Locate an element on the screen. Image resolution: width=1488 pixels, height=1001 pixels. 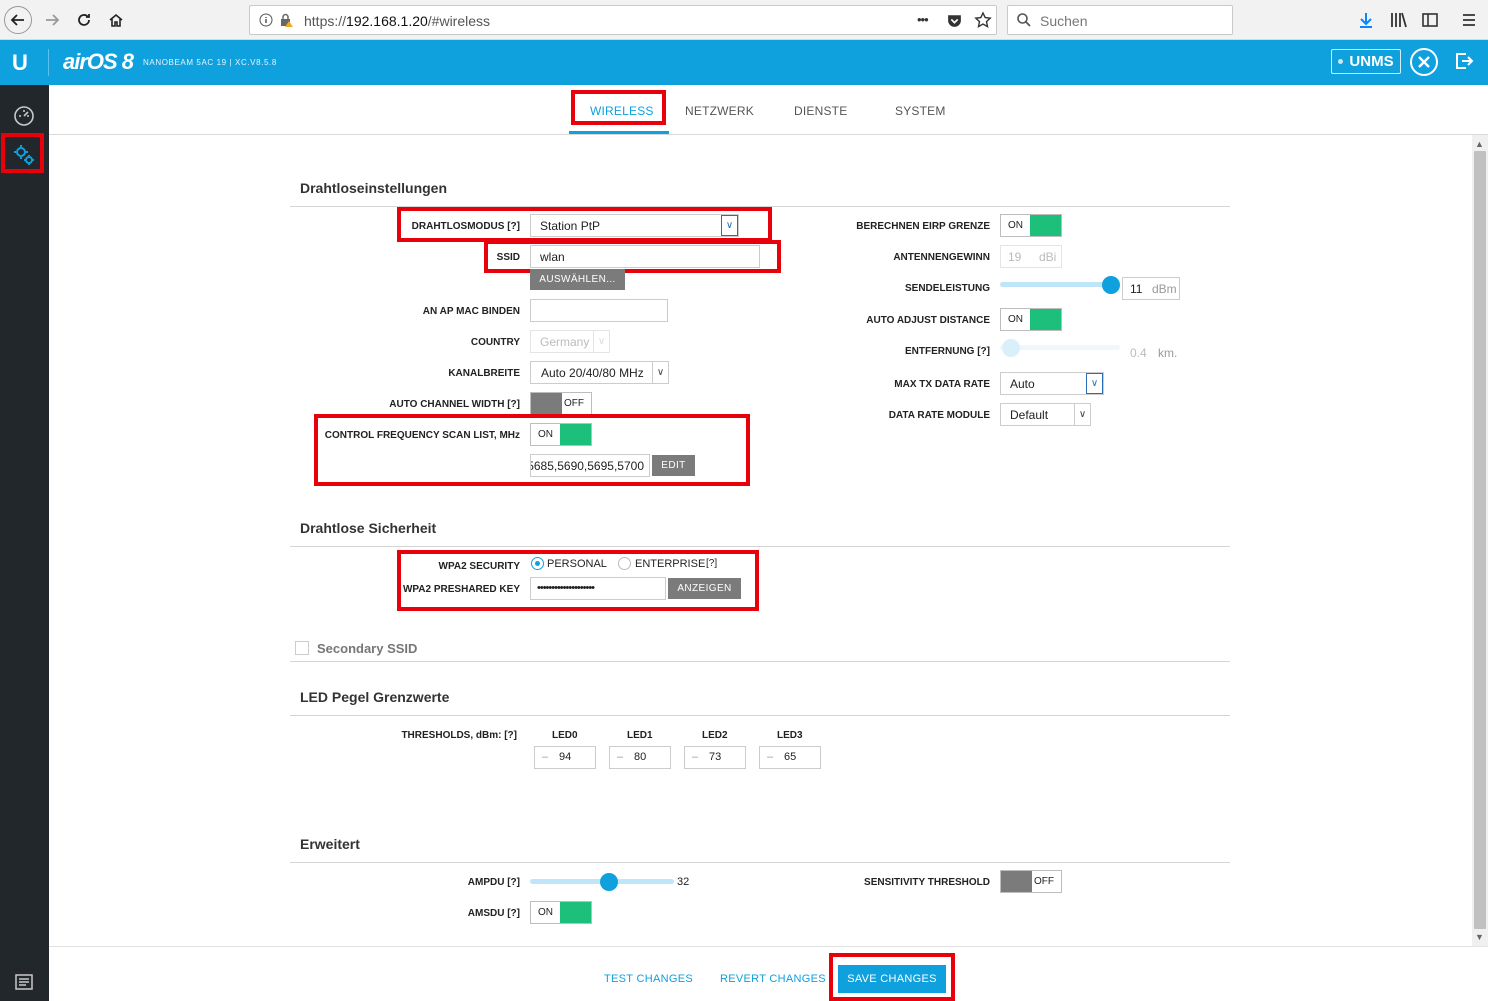
auto-channel-toggle: OFF is located at coordinates (561, 403).